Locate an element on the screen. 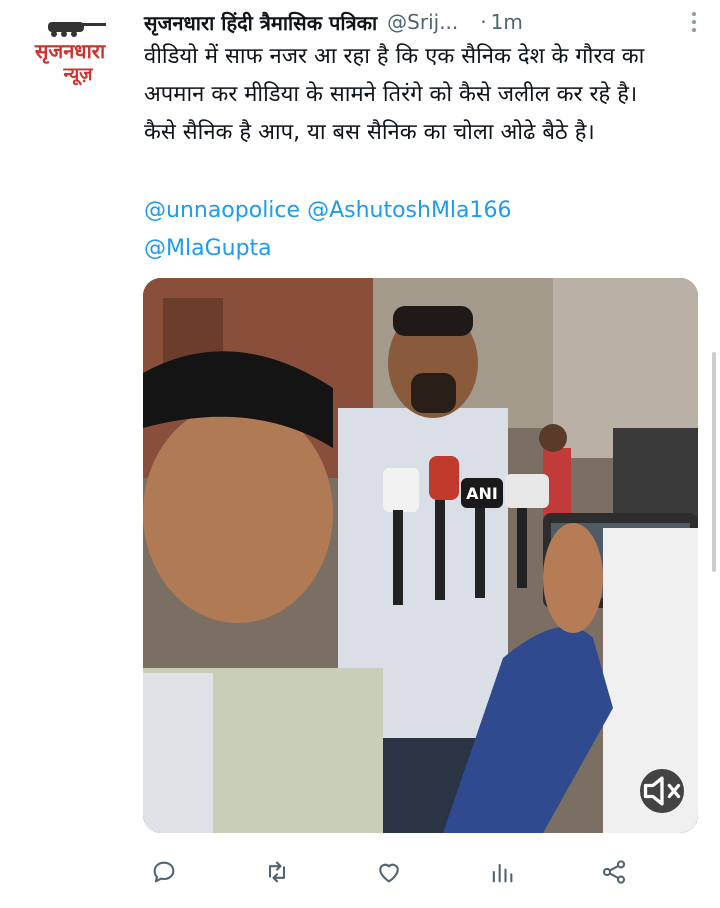 This screenshot has height=908, width=720. mentions: @unnaopolice @AshutoshMla166 @MlaGupta is located at coordinates (426, 230).